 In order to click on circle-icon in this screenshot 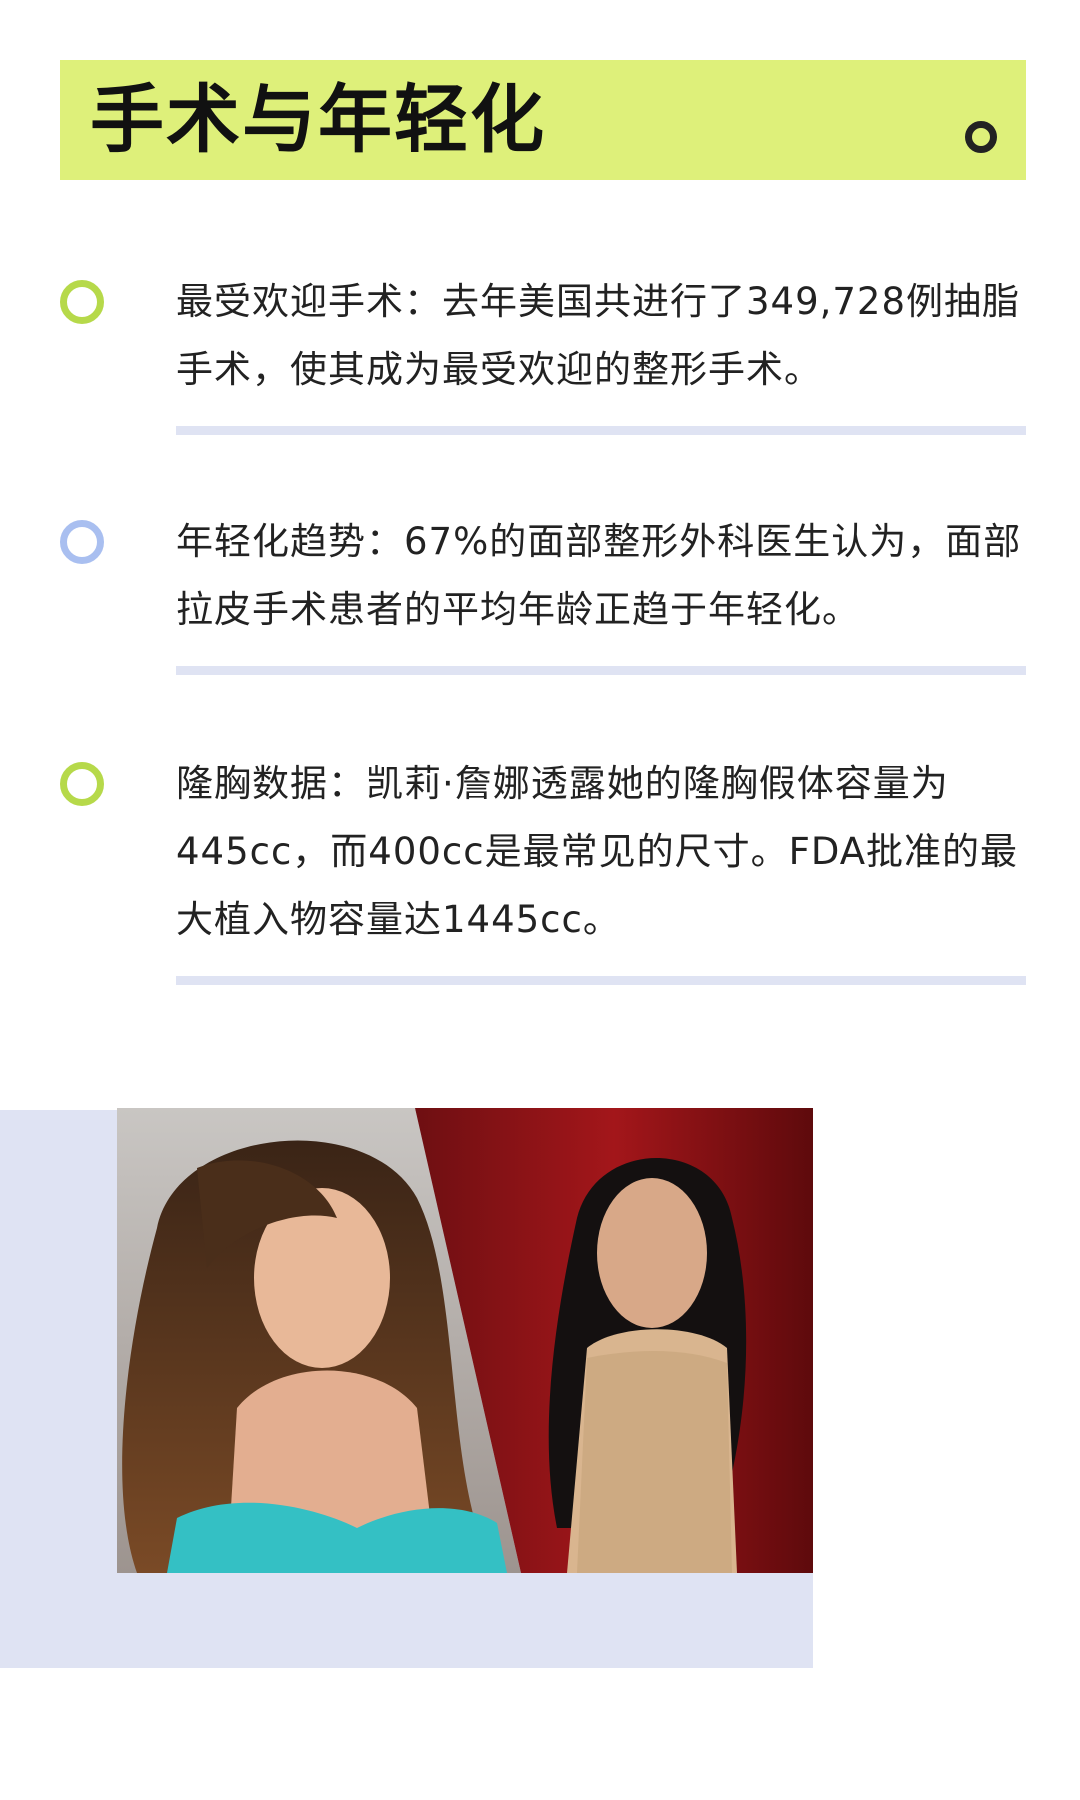, I will do `click(981, 137)`.